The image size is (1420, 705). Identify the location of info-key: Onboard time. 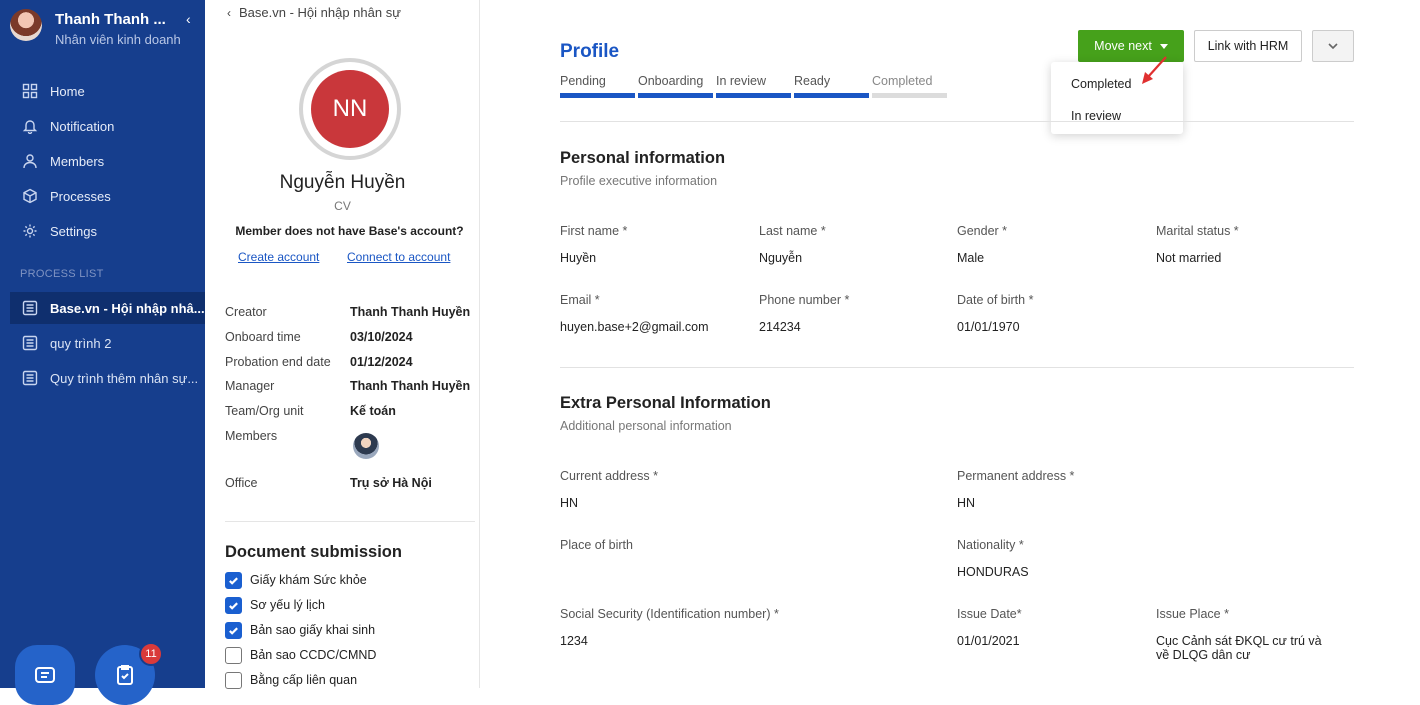
(263, 337).